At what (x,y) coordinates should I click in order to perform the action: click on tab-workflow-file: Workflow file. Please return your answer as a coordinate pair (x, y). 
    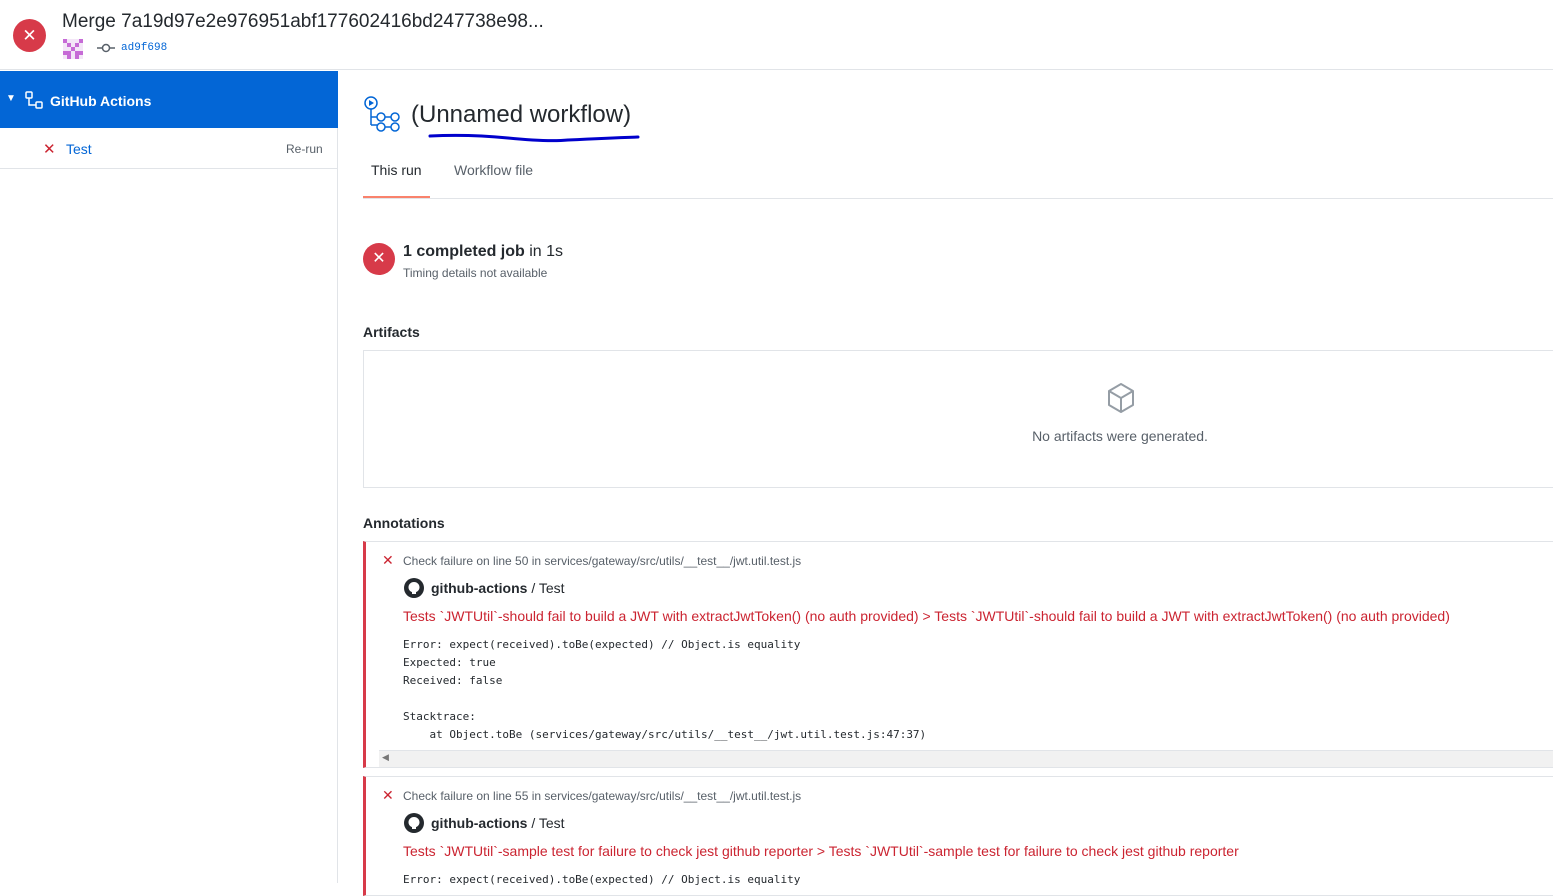
    Looking at the image, I should click on (493, 170).